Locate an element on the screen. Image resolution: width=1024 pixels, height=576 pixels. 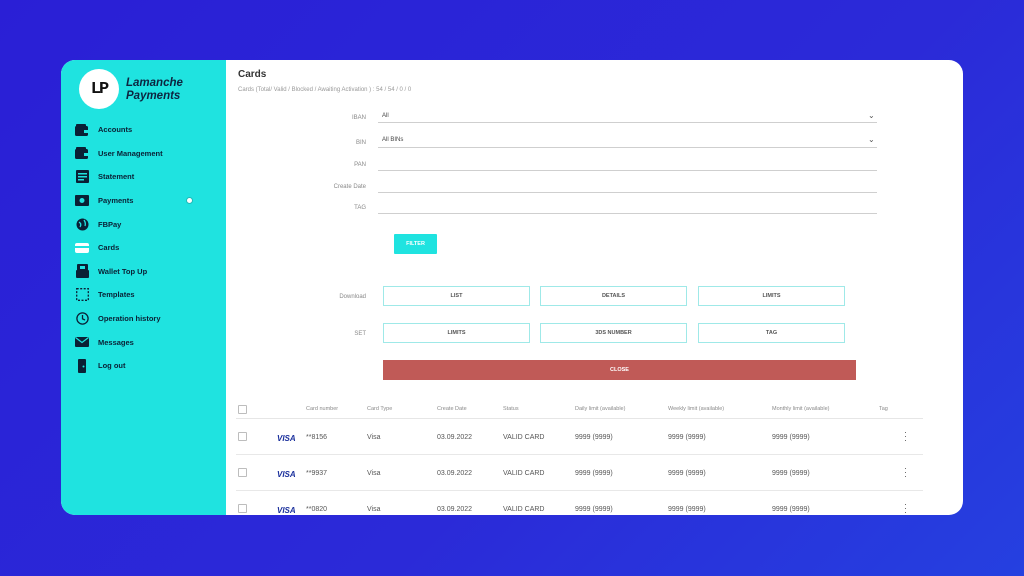
bin-value: All BINs is located at coordinates (393, 140).